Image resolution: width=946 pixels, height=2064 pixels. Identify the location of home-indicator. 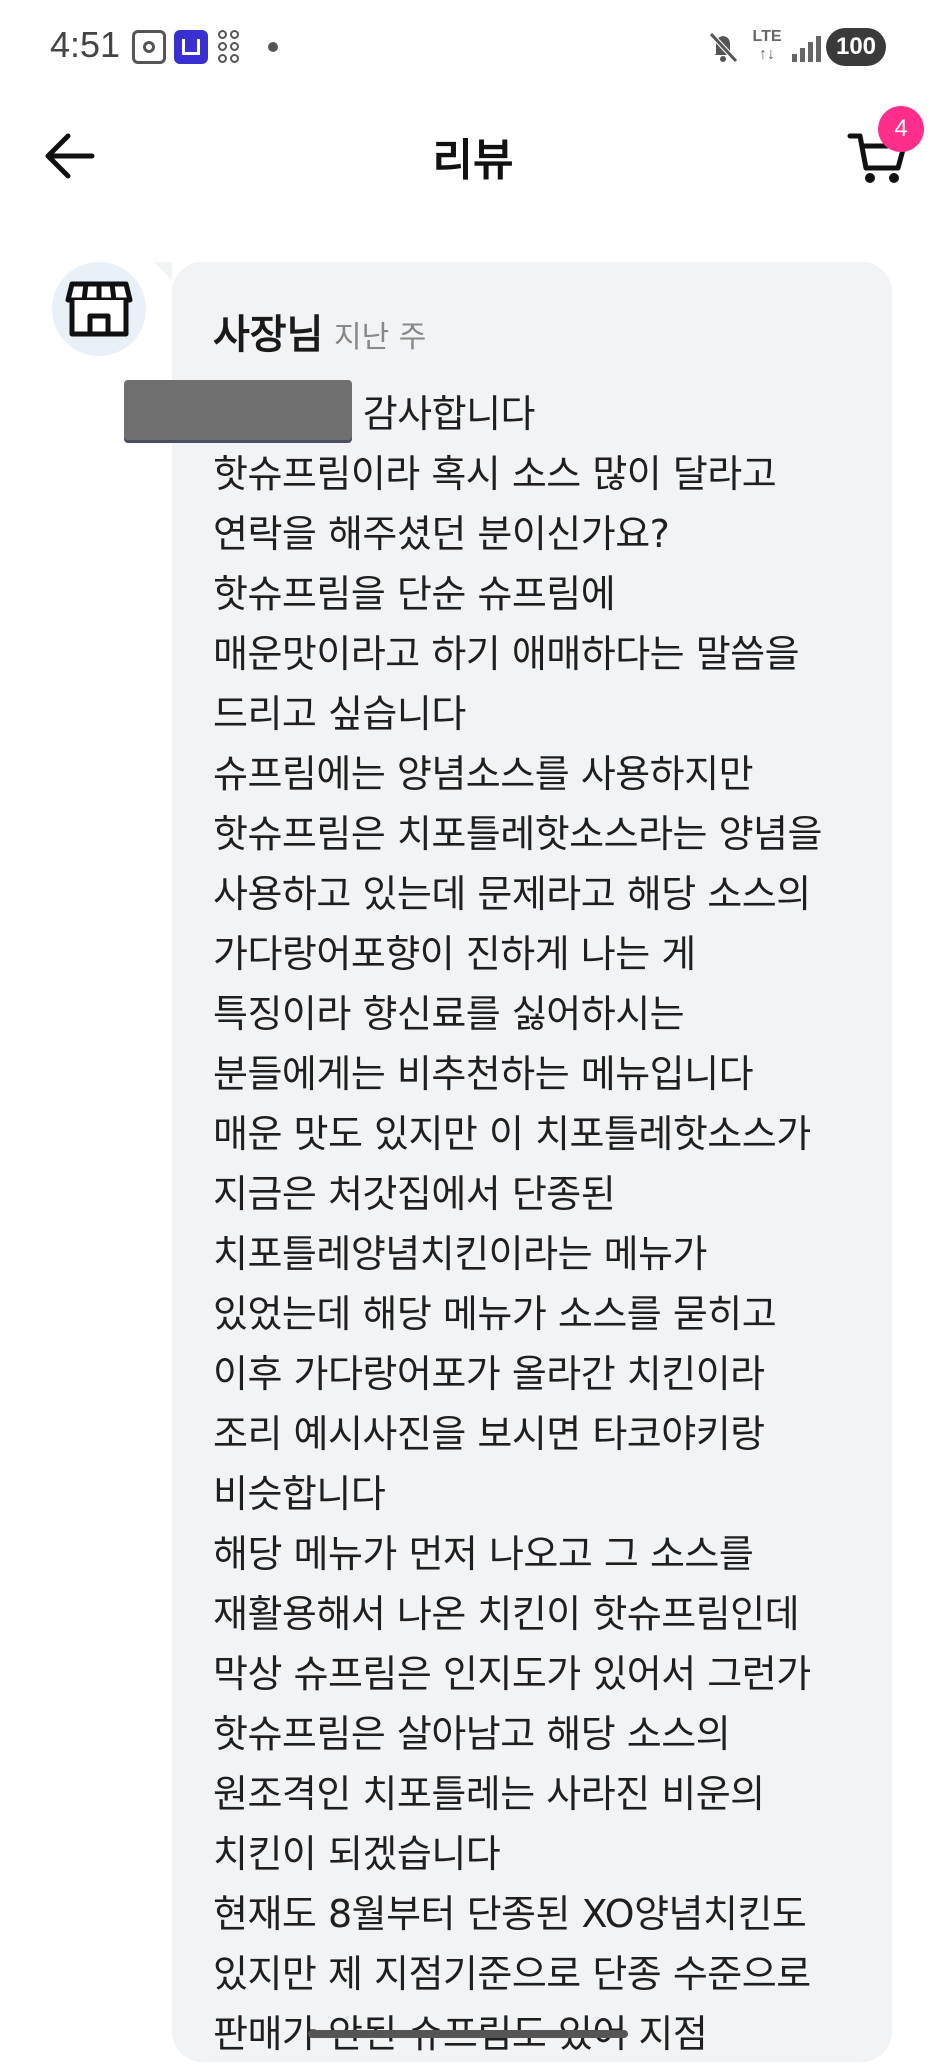
(468, 2034).